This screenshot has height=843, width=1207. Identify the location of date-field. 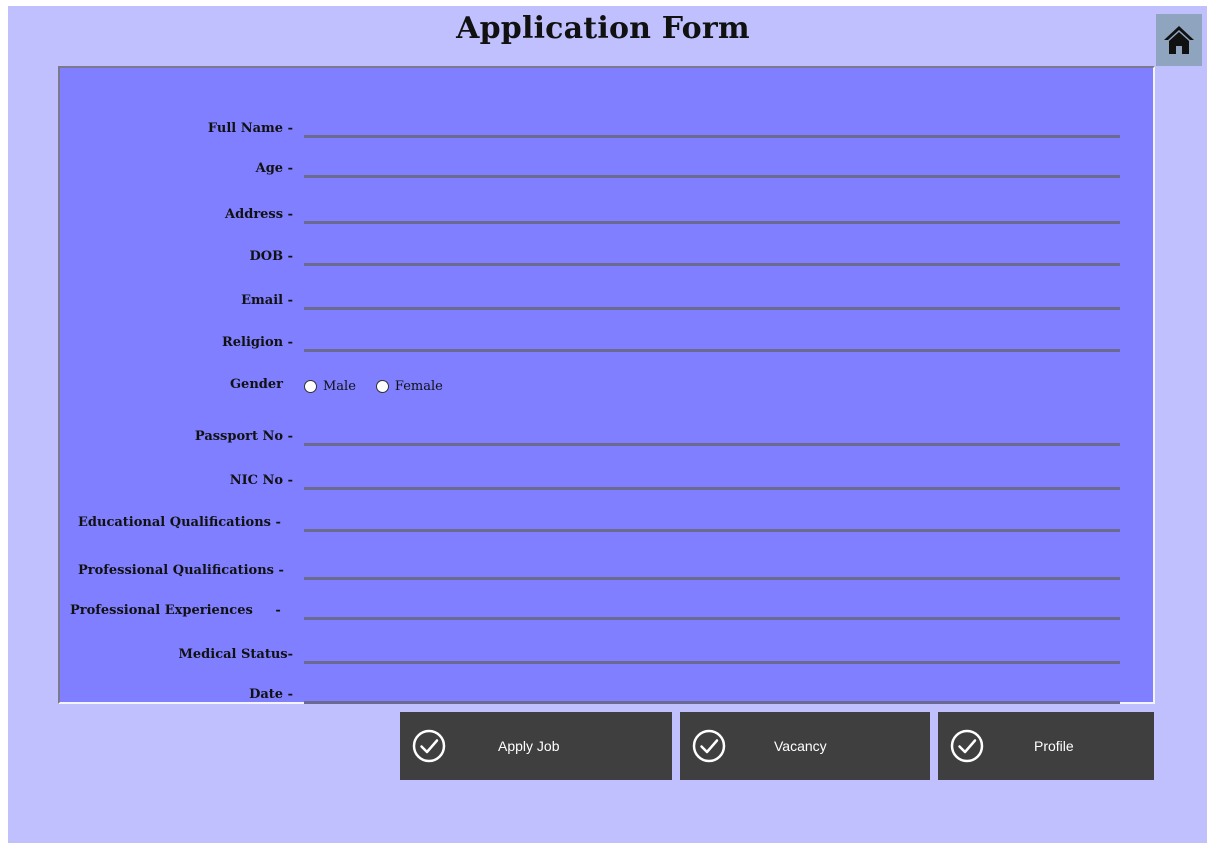
(712, 694).